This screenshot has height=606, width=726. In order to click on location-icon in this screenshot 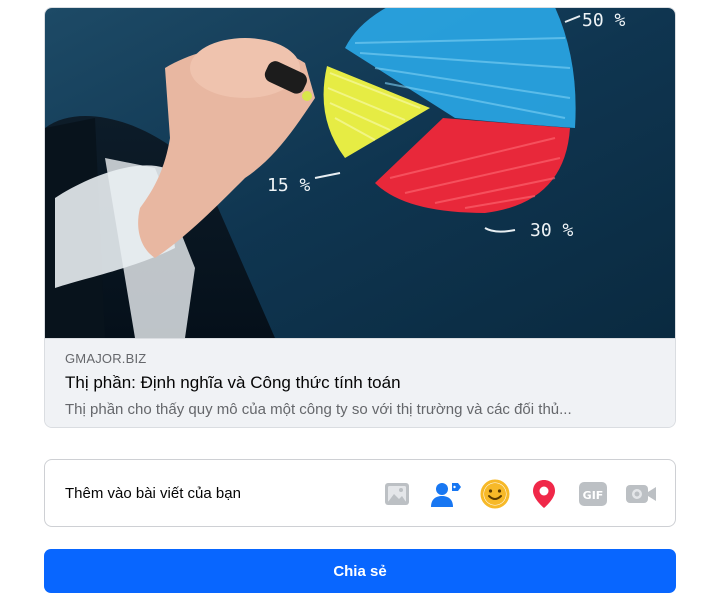, I will do `click(544, 494)`.